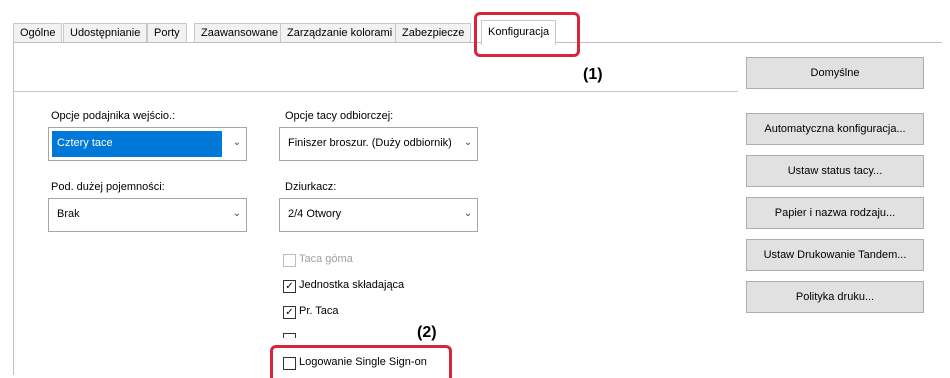 This screenshot has height=378, width=950. I want to click on checkbox-right-tray: ✓ Pr. Taca, so click(363, 313).